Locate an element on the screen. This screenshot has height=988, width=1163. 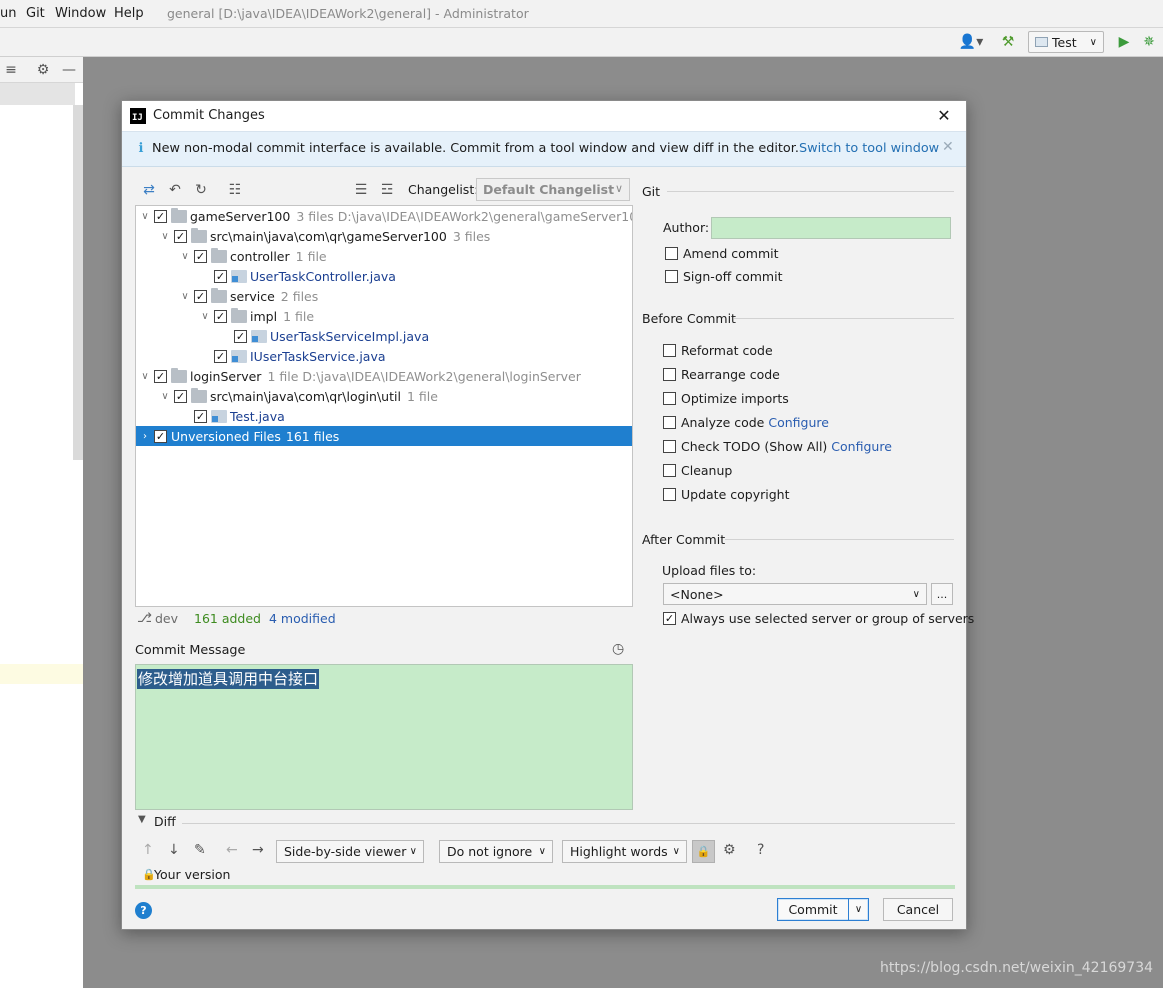
project-scrollbar is located at coordinates (78, 282).